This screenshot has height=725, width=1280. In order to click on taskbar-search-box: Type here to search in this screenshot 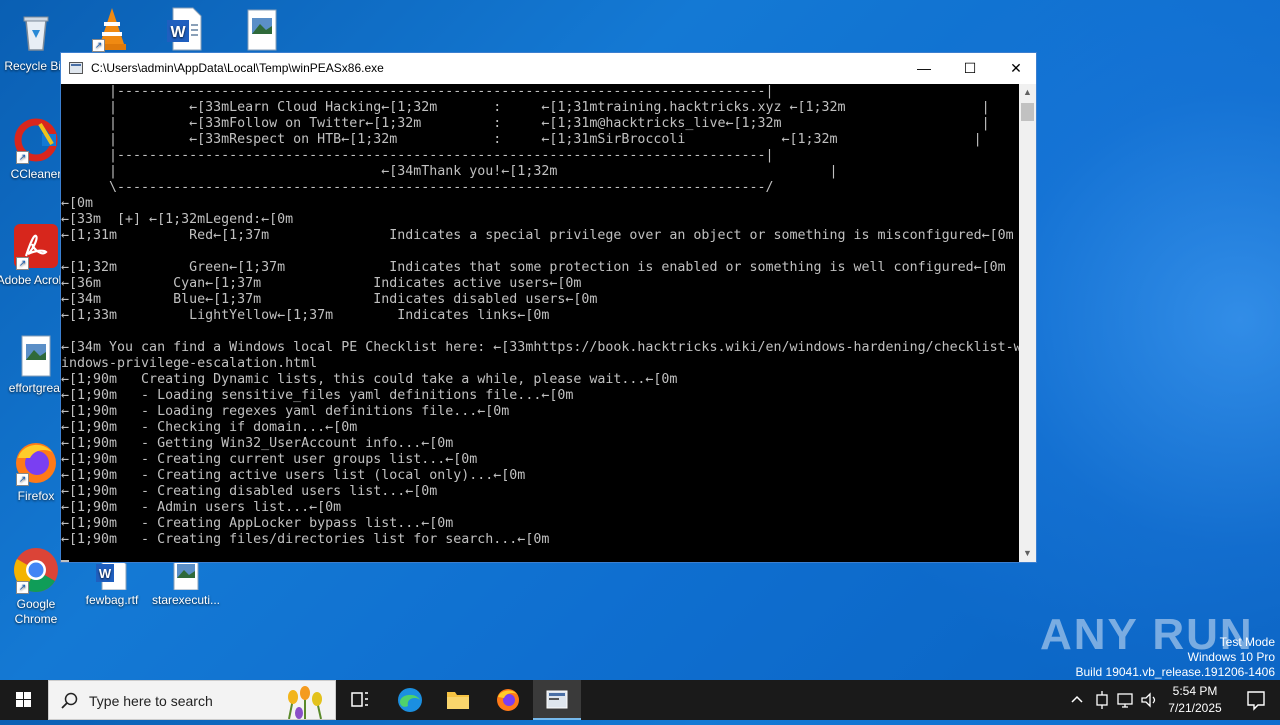, I will do `click(192, 700)`.